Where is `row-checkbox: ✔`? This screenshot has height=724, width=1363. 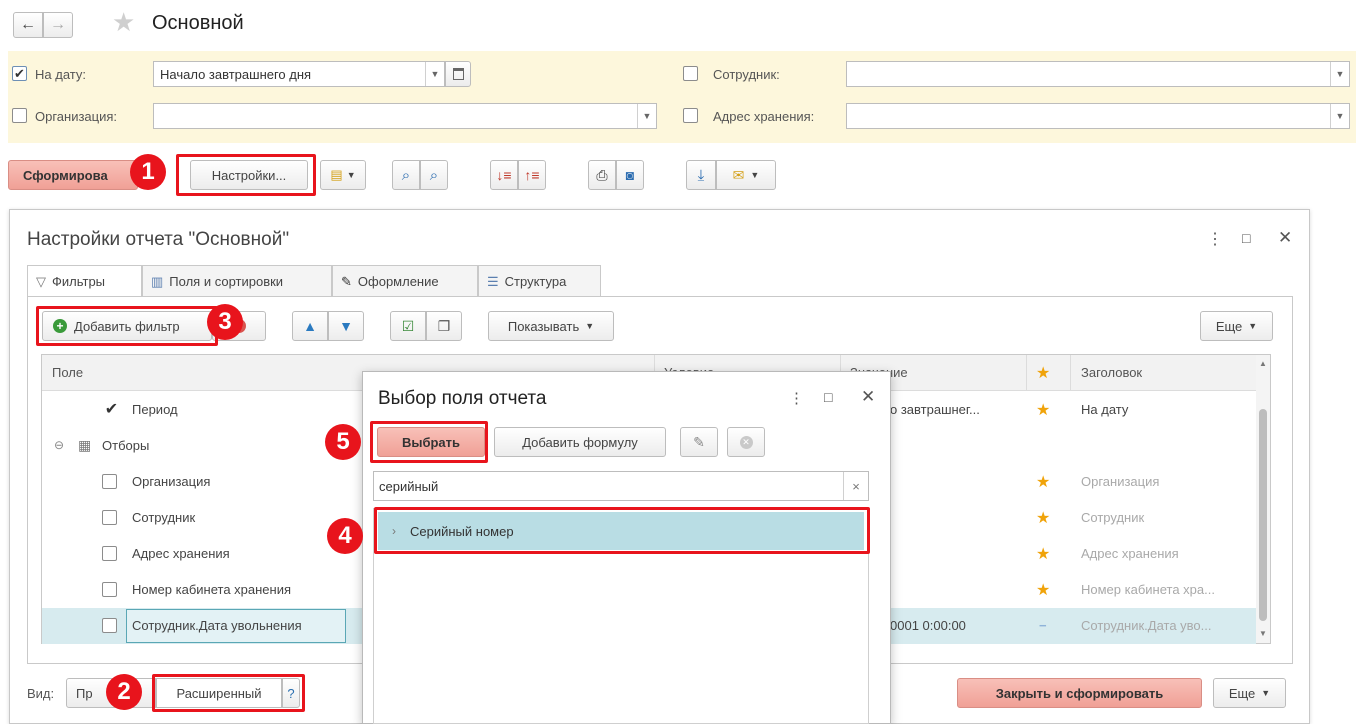 row-checkbox: ✔ is located at coordinates (111, 409).